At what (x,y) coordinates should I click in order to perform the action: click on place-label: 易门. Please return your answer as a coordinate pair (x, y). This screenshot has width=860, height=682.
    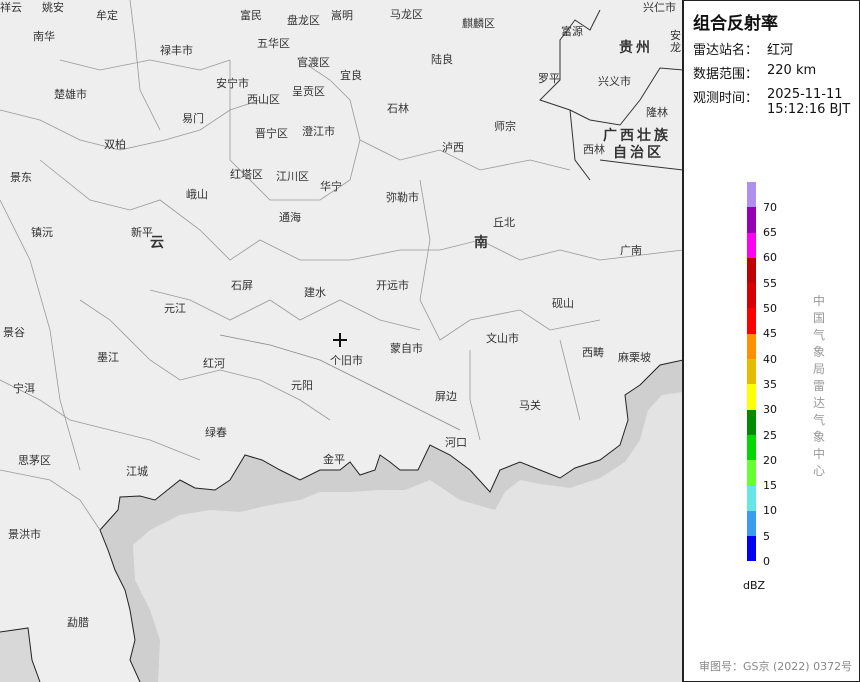
    Looking at the image, I should click on (193, 118).